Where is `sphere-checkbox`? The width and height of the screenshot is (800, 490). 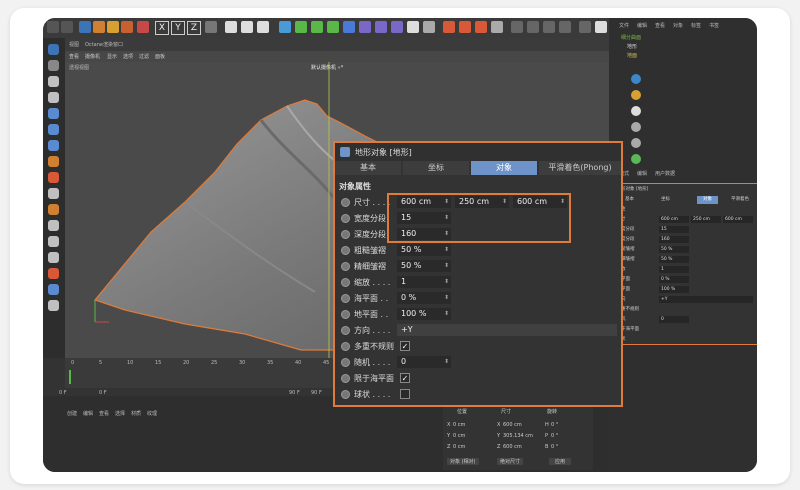 sphere-checkbox is located at coordinates (405, 394).